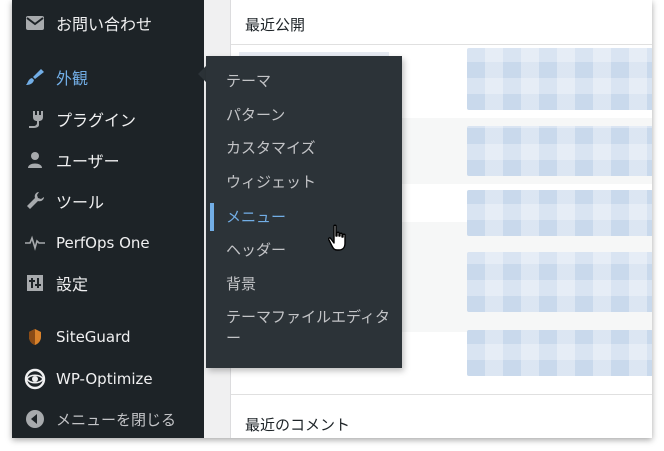 The width and height of the screenshot is (664, 451). What do you see at coordinates (311, 115) in the screenshot?
I see `submenu-item-patterns: パターン` at bounding box center [311, 115].